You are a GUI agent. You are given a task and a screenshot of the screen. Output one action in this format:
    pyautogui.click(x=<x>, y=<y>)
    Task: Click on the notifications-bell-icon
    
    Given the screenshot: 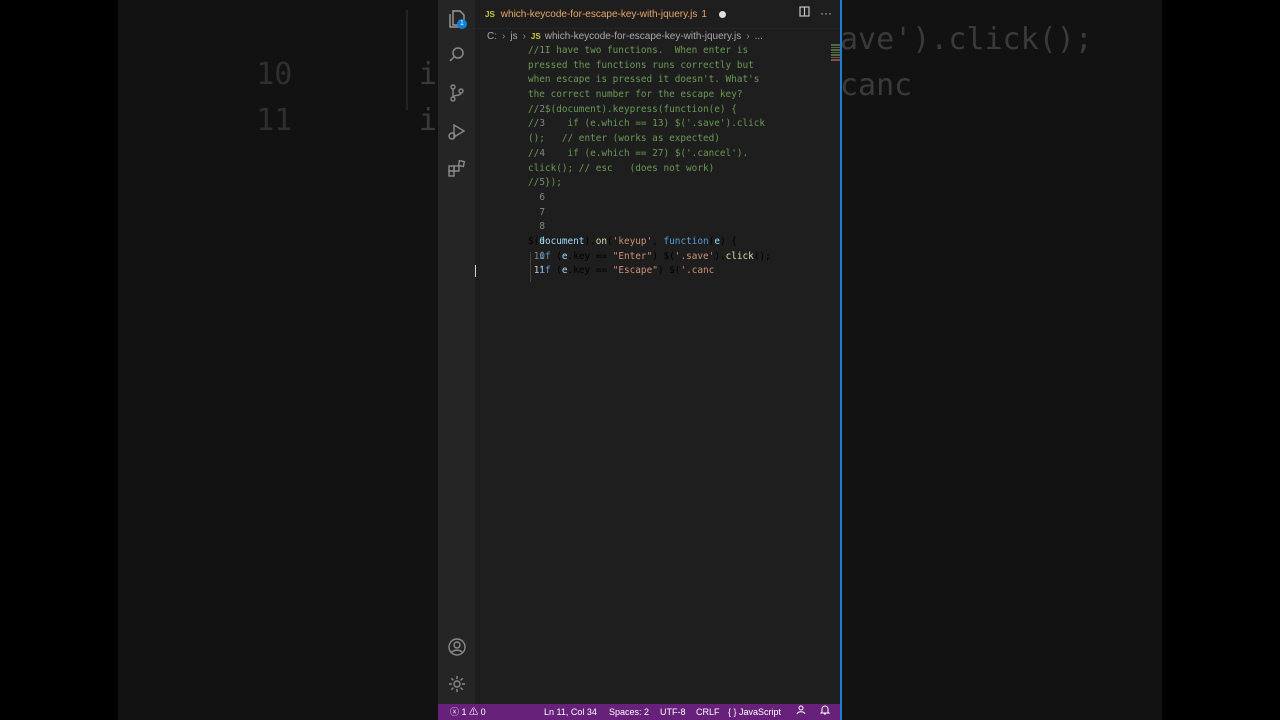 What is the action you would take?
    pyautogui.click(x=825, y=712)
    